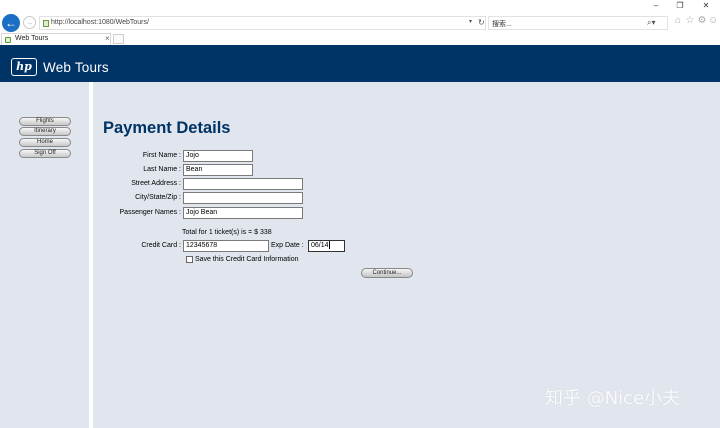 Image resolution: width=720 pixels, height=428 pixels. I want to click on favorites-icon: ☆, so click(690, 20).